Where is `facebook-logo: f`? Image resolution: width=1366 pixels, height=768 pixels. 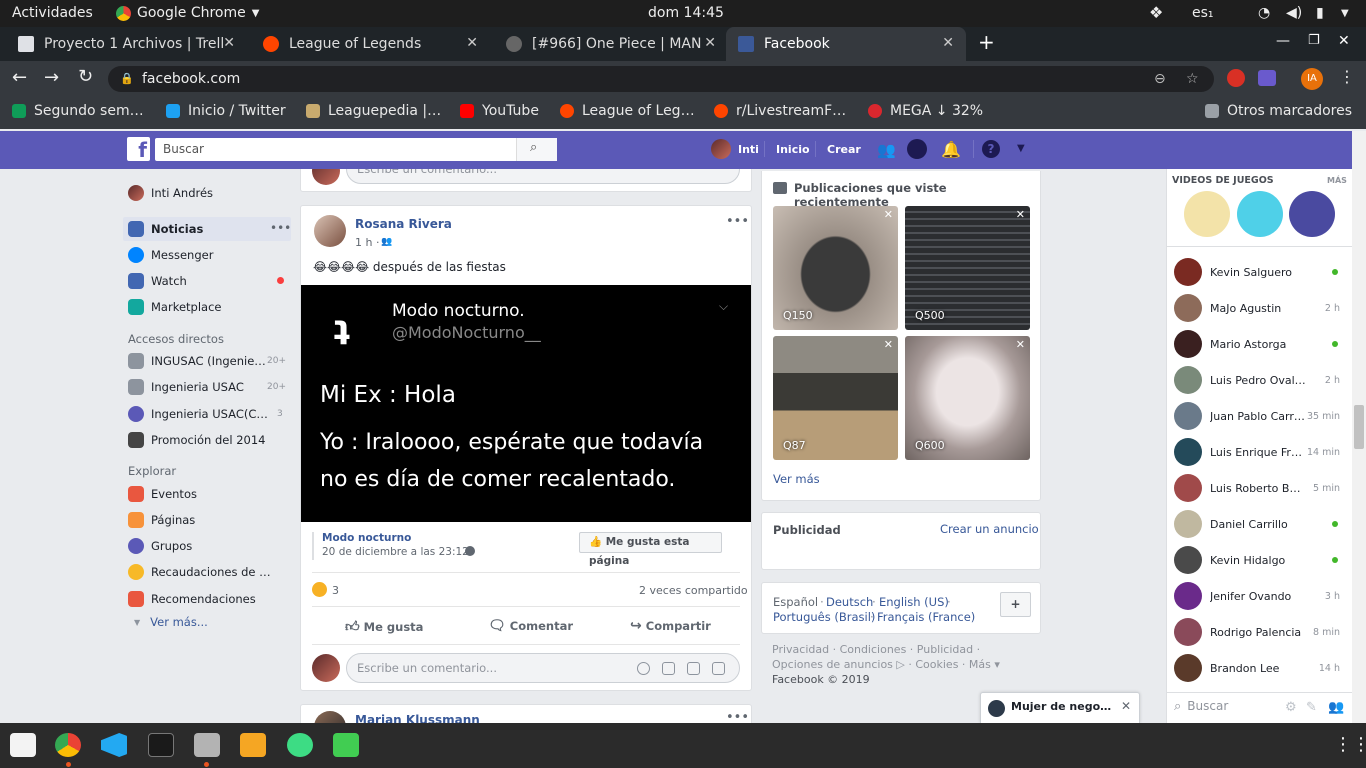 facebook-logo: f is located at coordinates (138, 149).